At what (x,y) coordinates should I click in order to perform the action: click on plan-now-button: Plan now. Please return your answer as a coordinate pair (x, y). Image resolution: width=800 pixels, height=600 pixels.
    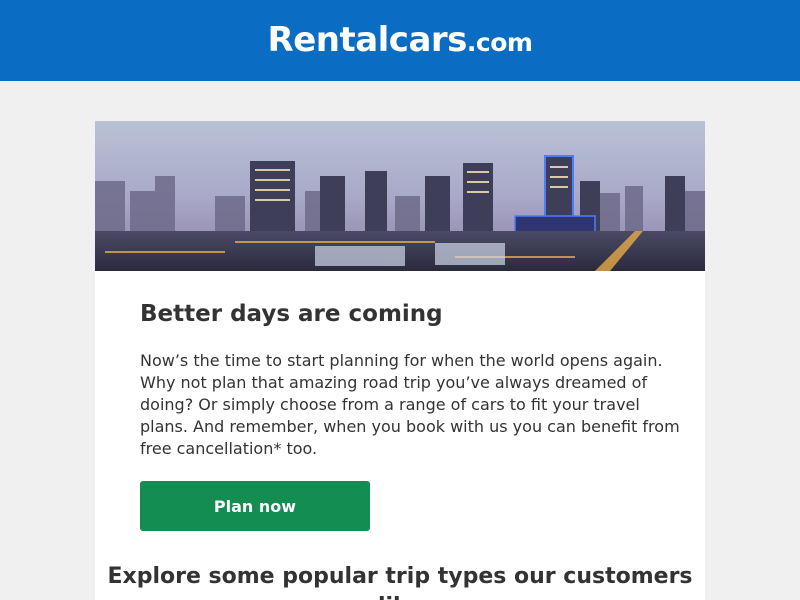
    Looking at the image, I should click on (255, 506).